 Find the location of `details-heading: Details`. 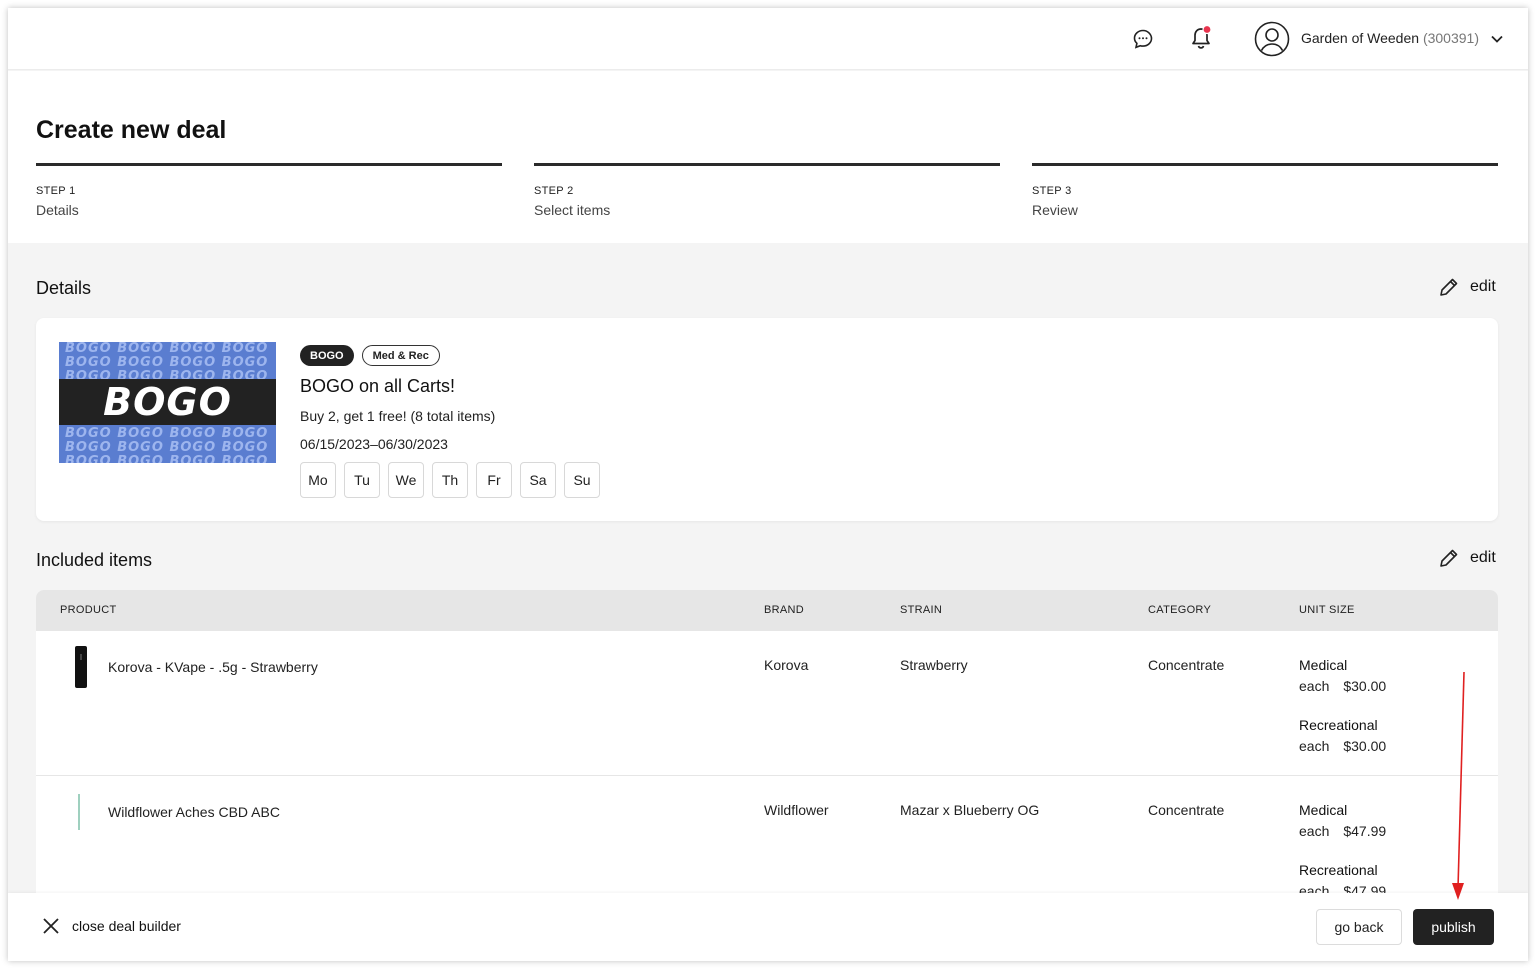

details-heading: Details is located at coordinates (64, 288).